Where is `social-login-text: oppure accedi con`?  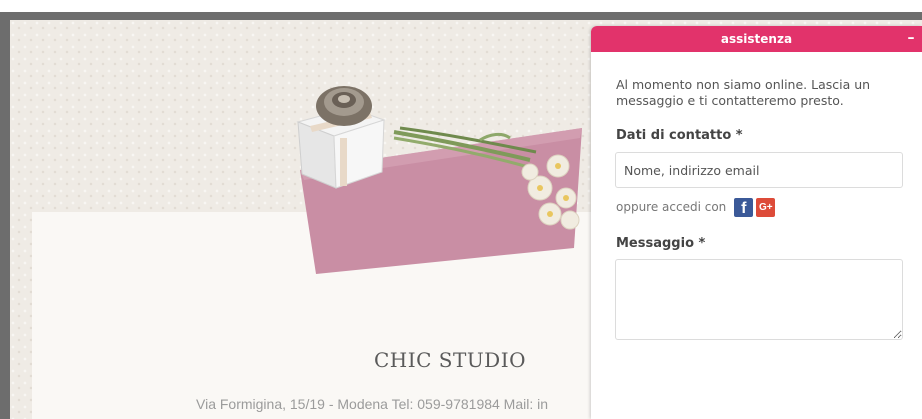
social-login-text: oppure accedi con is located at coordinates (671, 207).